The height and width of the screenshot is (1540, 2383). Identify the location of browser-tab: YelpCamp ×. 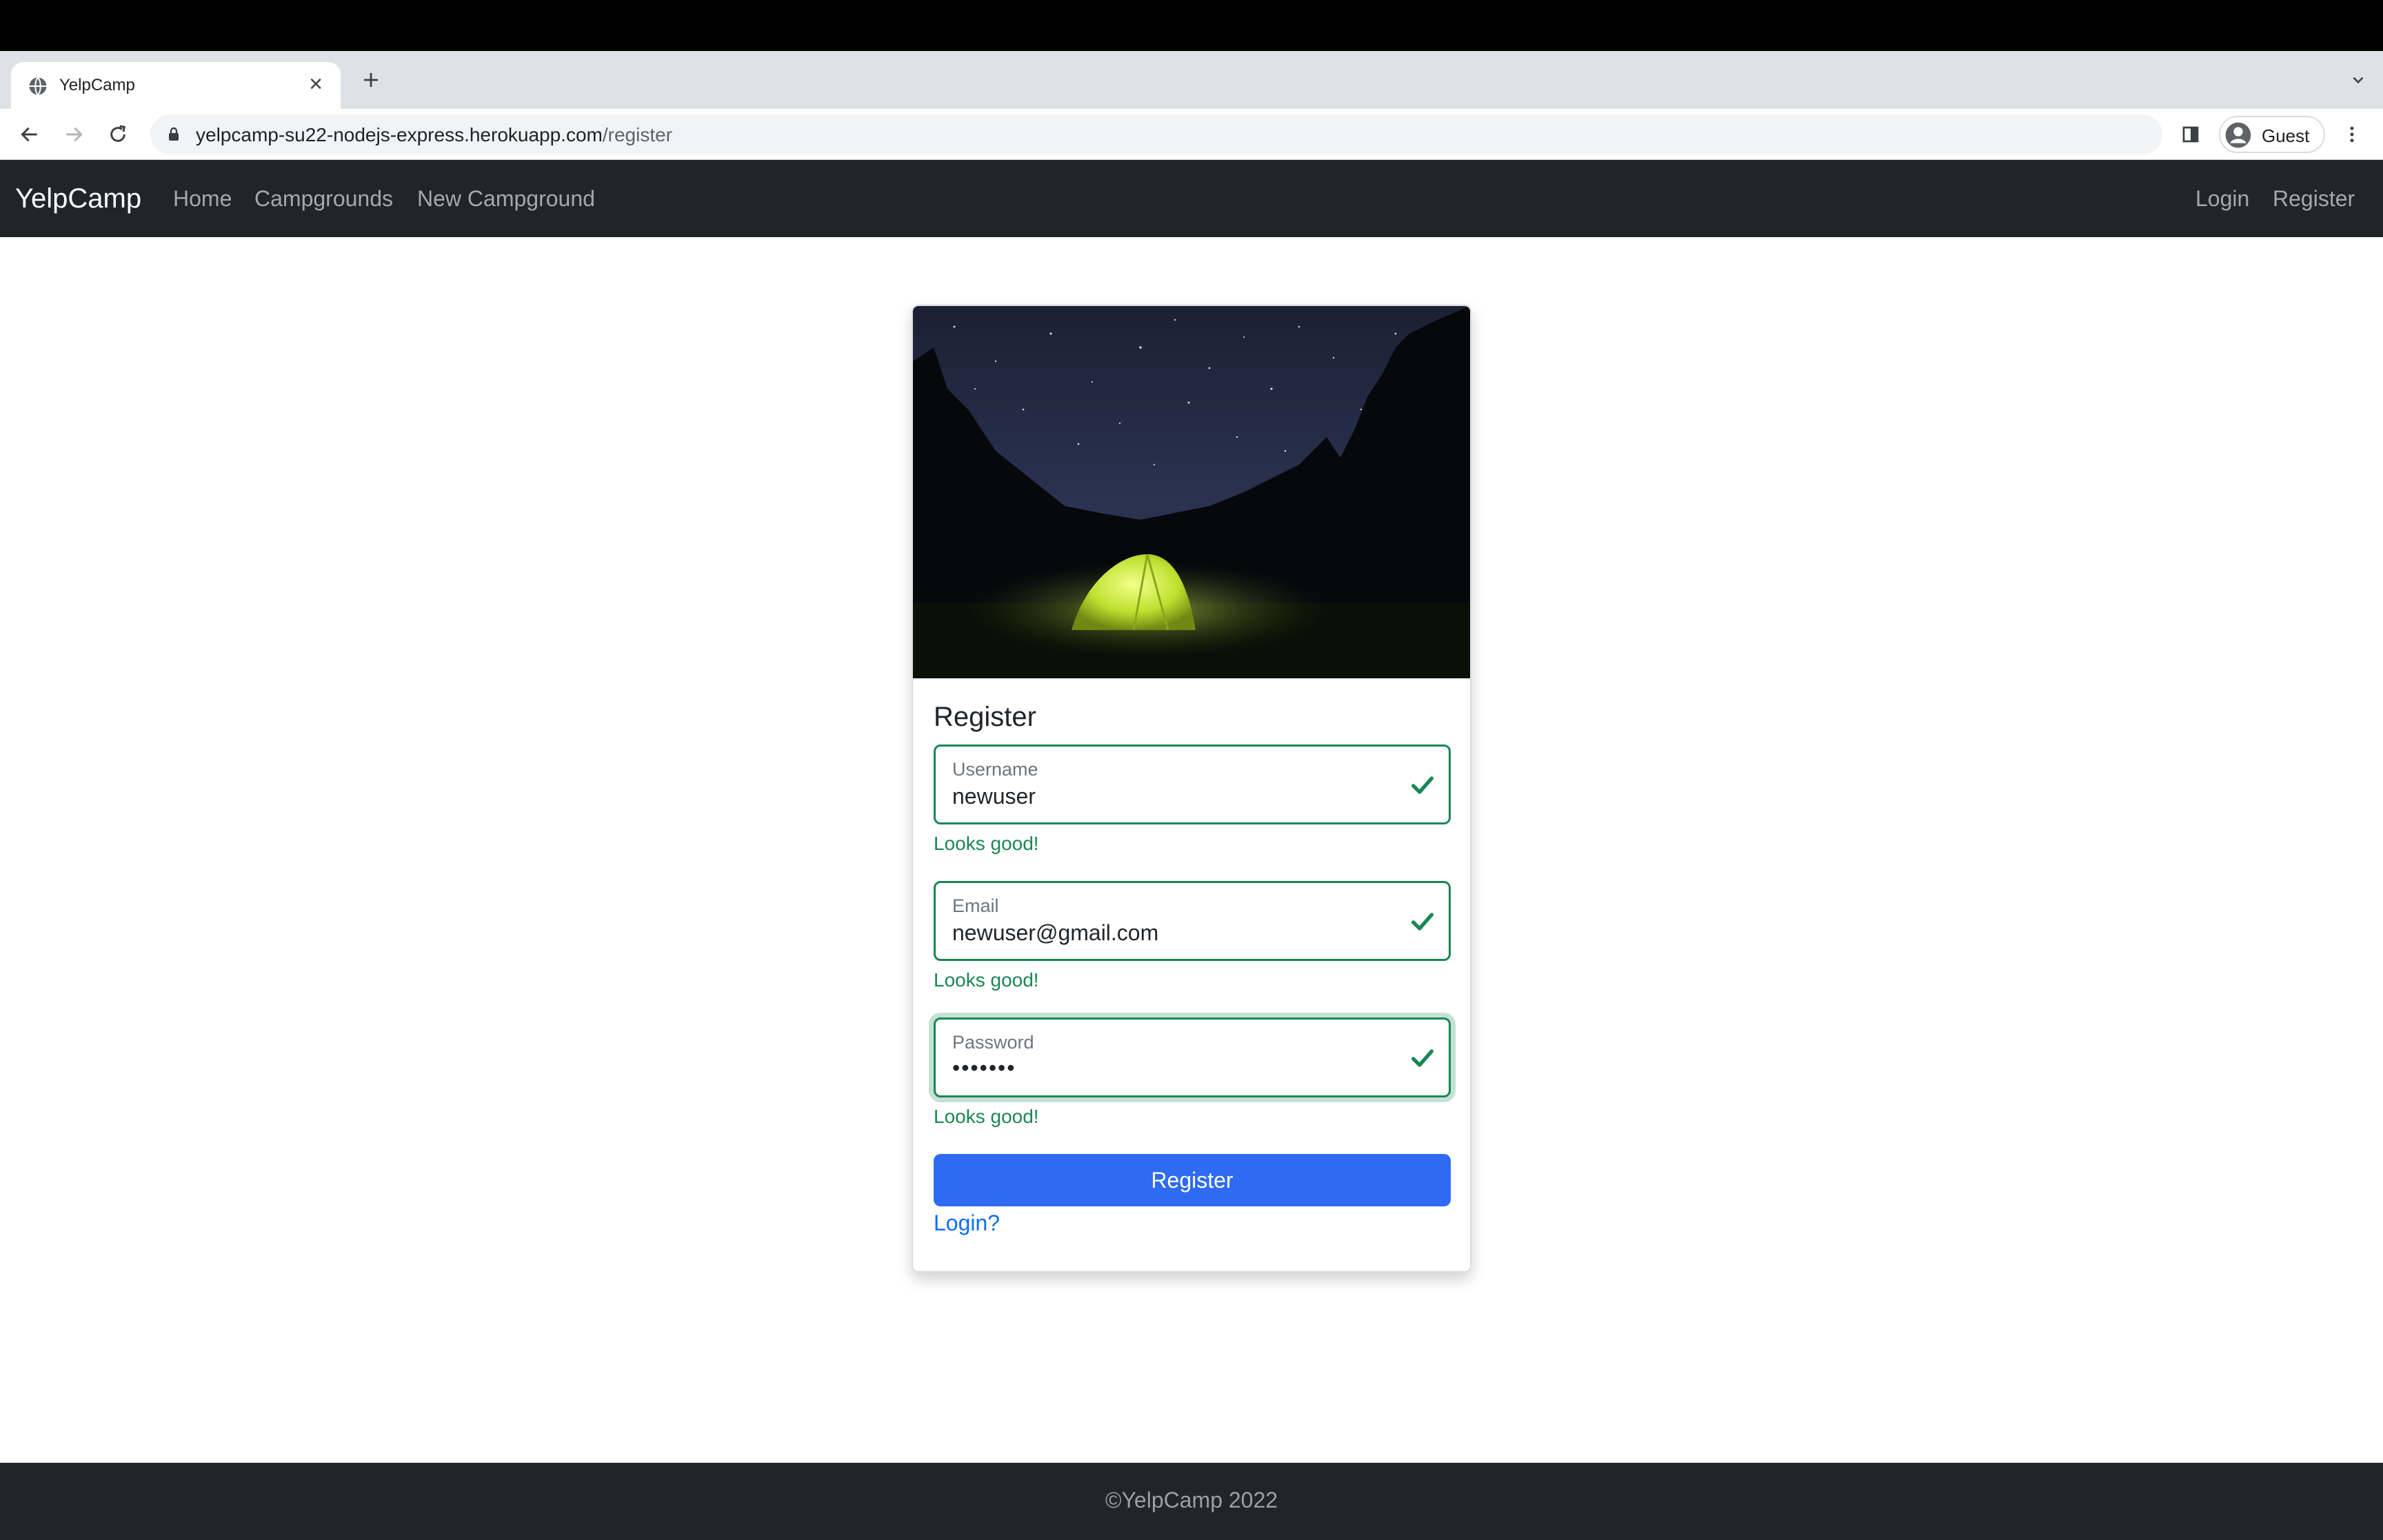
(176, 86).